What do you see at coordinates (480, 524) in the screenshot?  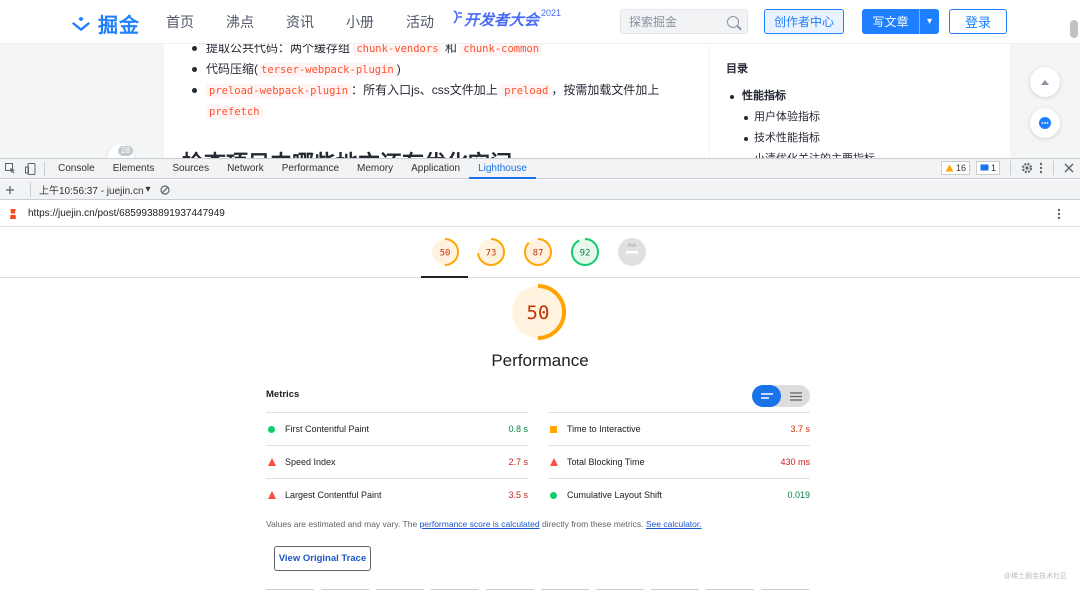 I see `score-calculation-link: performance score is calculated` at bounding box center [480, 524].